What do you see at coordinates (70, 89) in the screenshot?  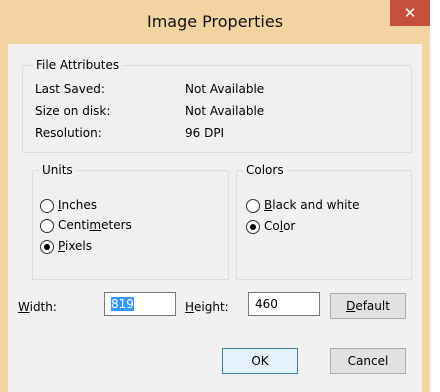 I see `last-saved-label: Last Saved:` at bounding box center [70, 89].